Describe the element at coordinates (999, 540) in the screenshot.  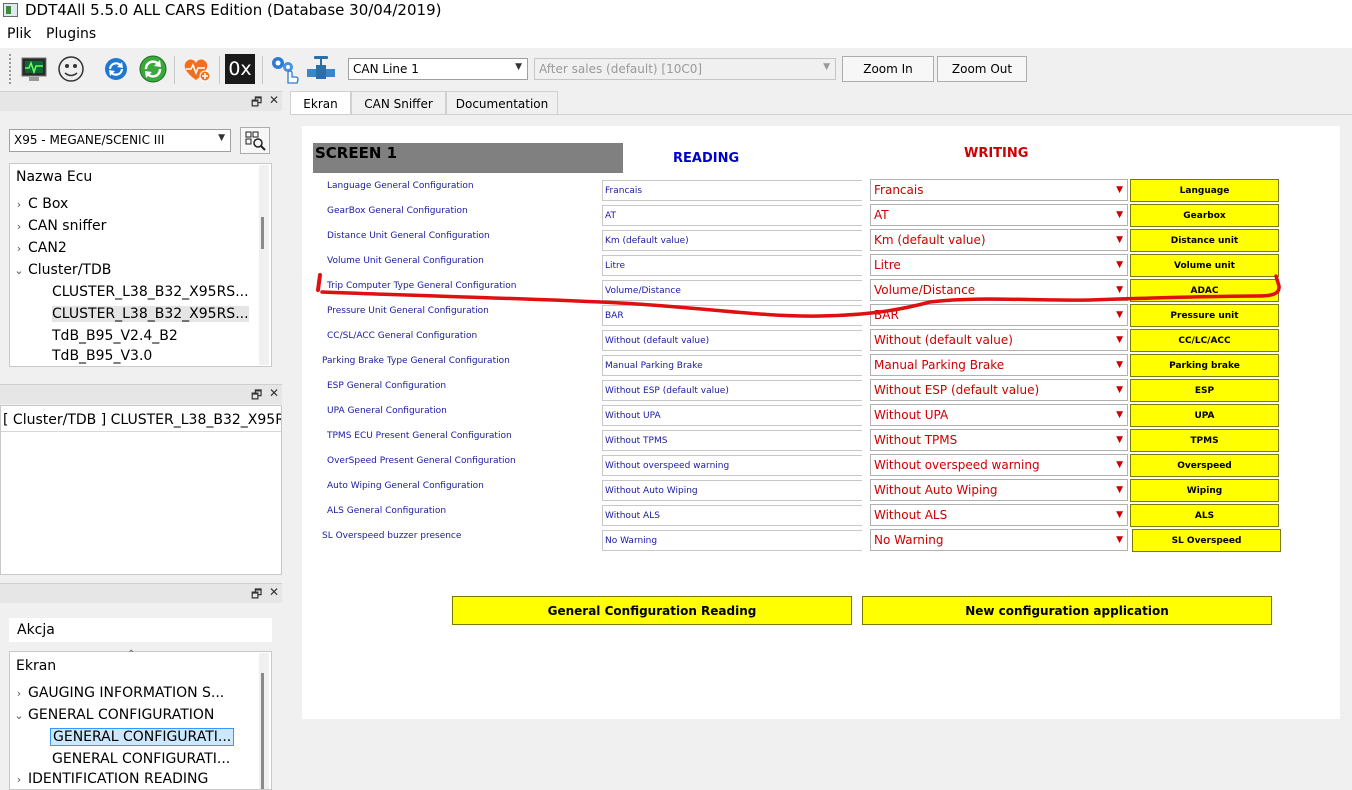
I see `writing-select: No Warning ▼` at that location.